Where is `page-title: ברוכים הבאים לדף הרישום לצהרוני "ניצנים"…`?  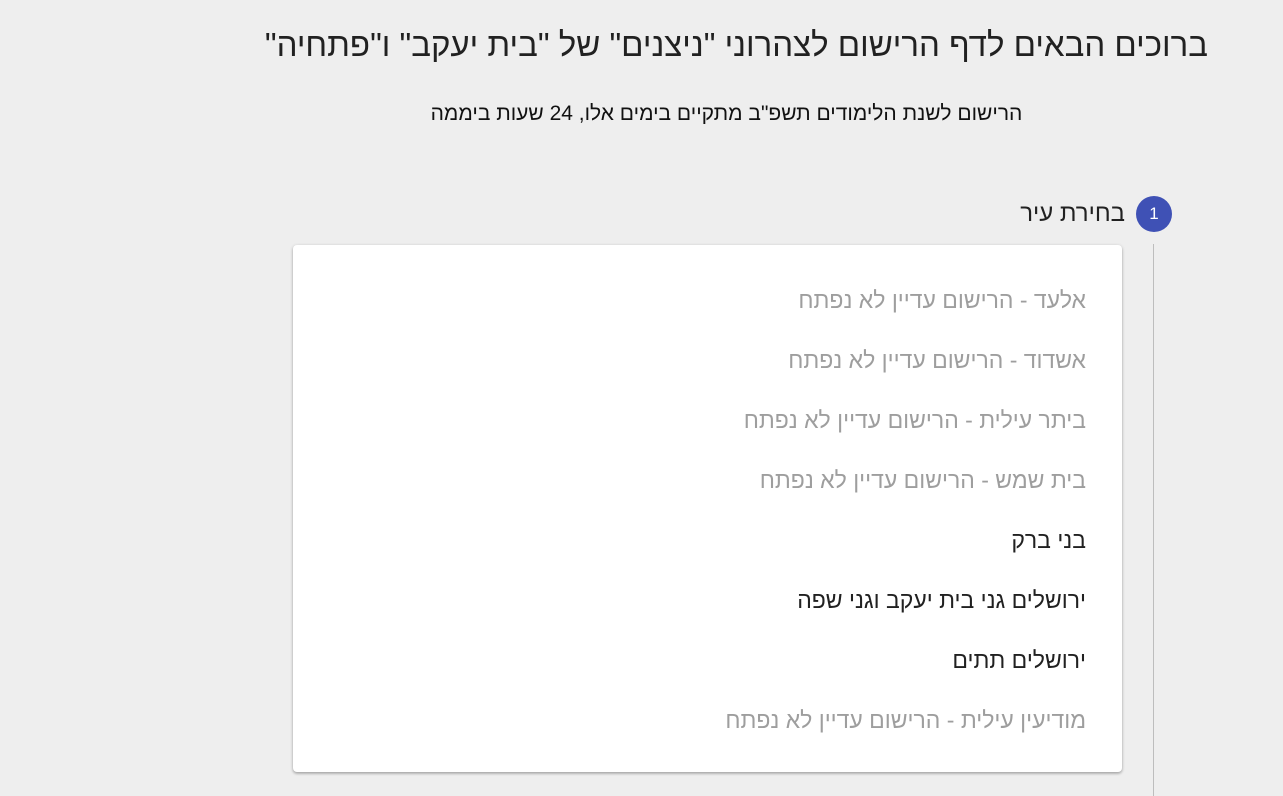
page-title: ברוכים הבאים לדף הרישום לצהרוני "ניצנים"… is located at coordinates (736, 44).